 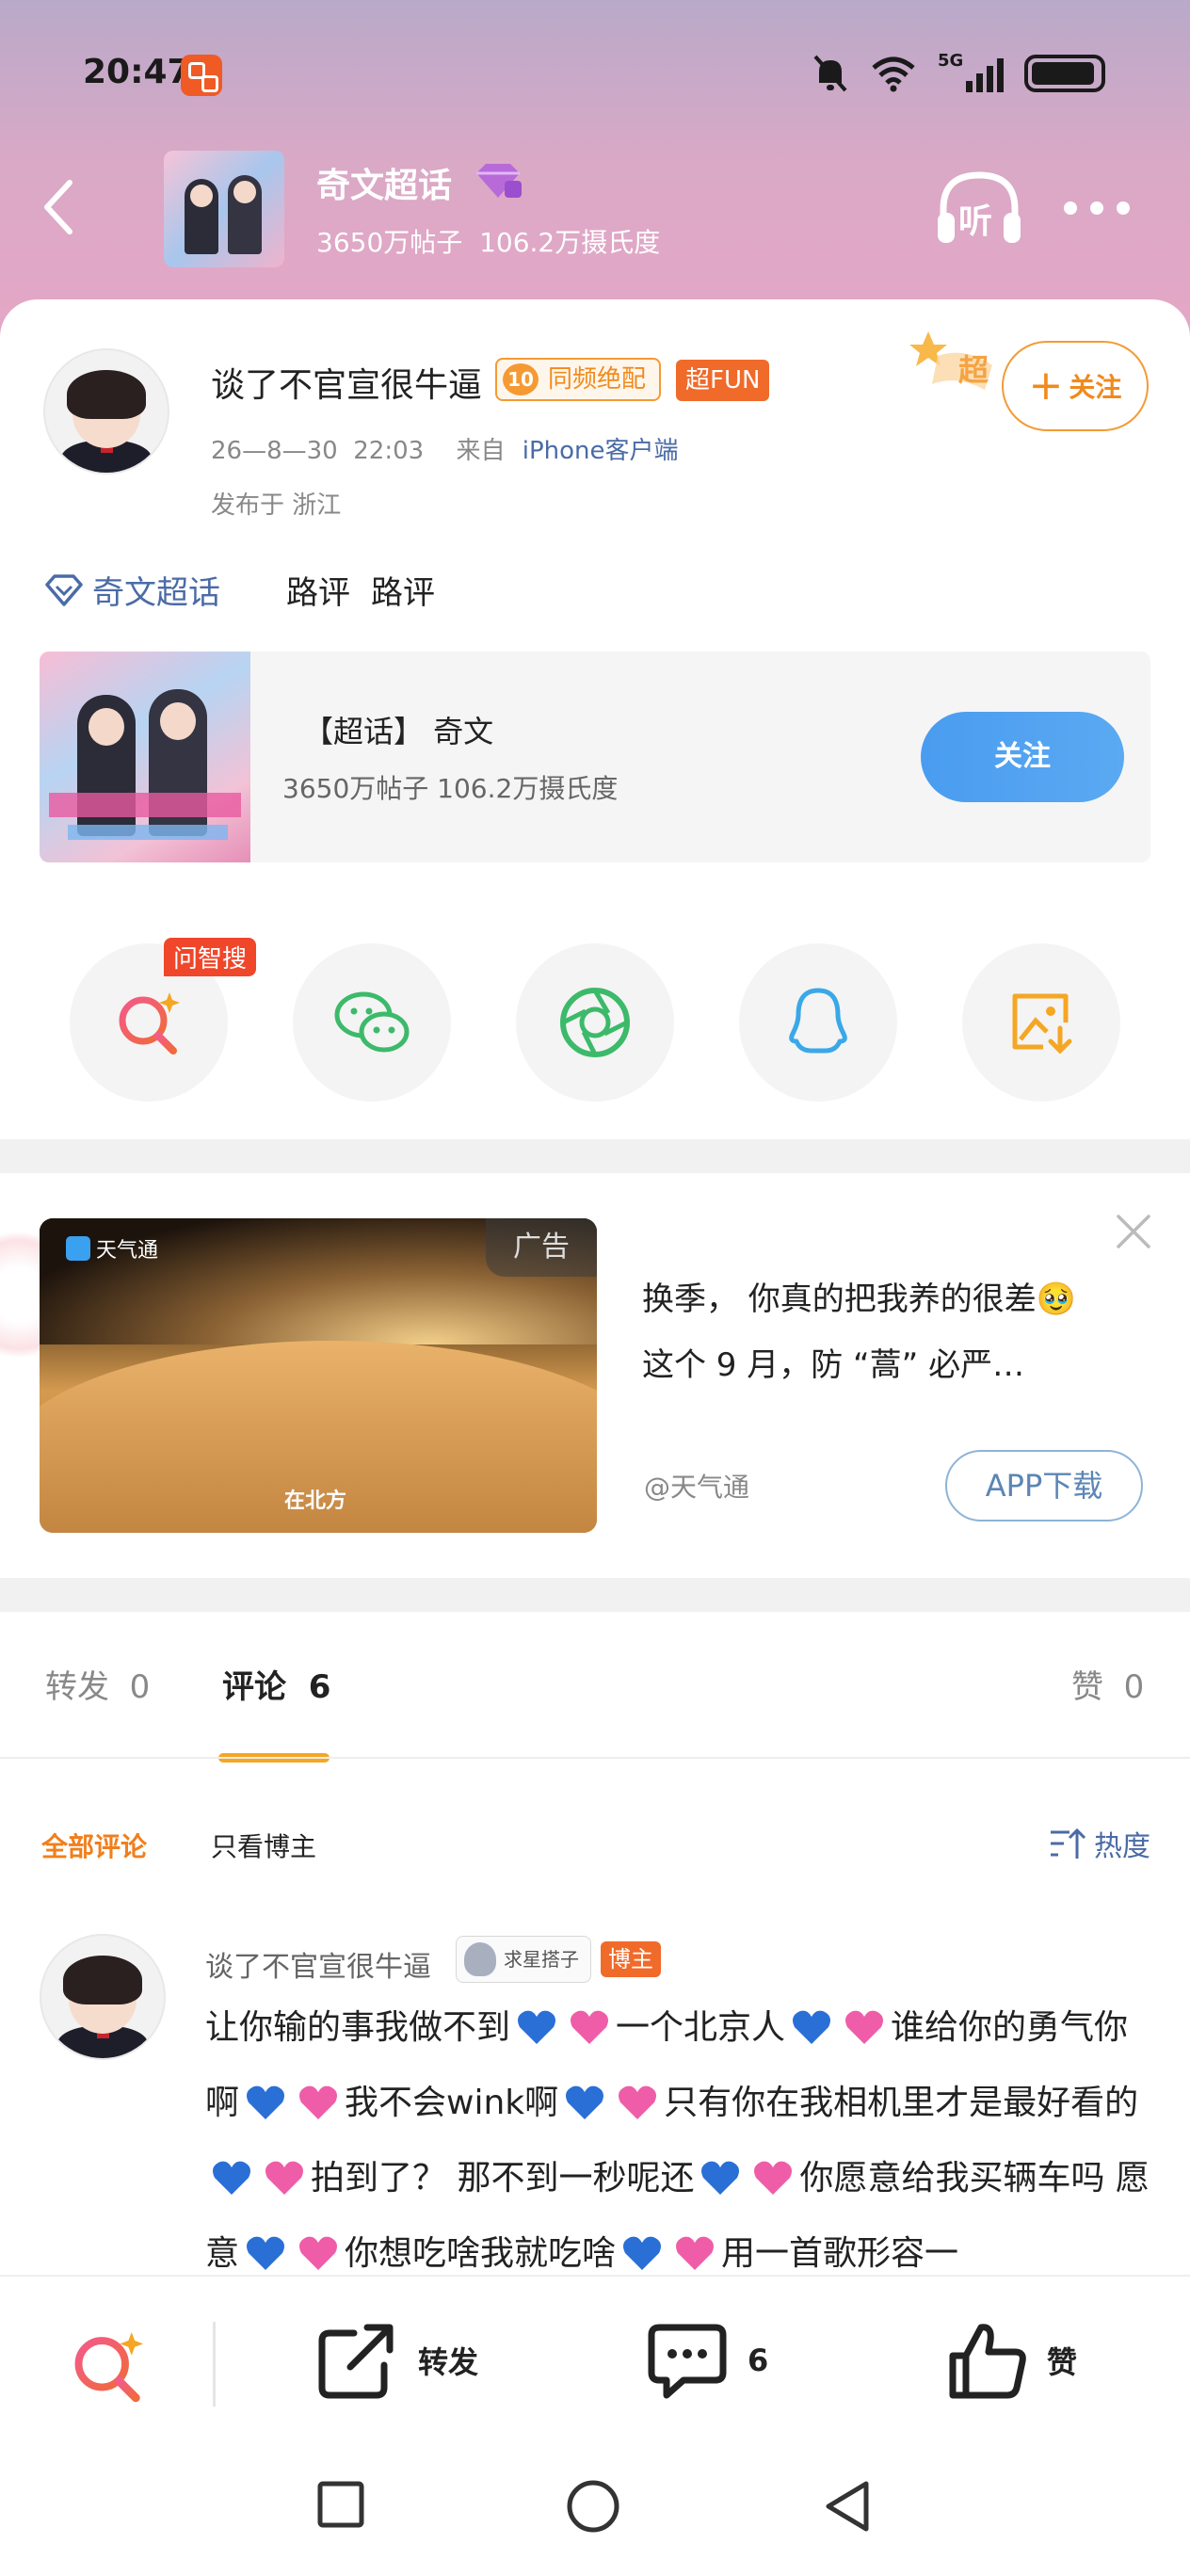 What do you see at coordinates (103, 1997) in the screenshot?
I see `commenter-avatar` at bounding box center [103, 1997].